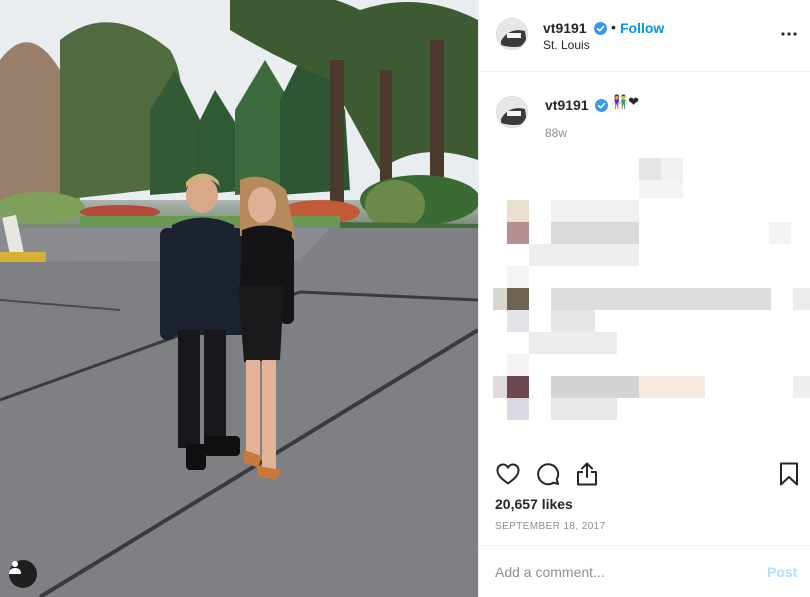 This screenshot has width=810, height=597. Describe the element at coordinates (556, 133) in the screenshot. I see `caption-timestamp: 88w` at that location.